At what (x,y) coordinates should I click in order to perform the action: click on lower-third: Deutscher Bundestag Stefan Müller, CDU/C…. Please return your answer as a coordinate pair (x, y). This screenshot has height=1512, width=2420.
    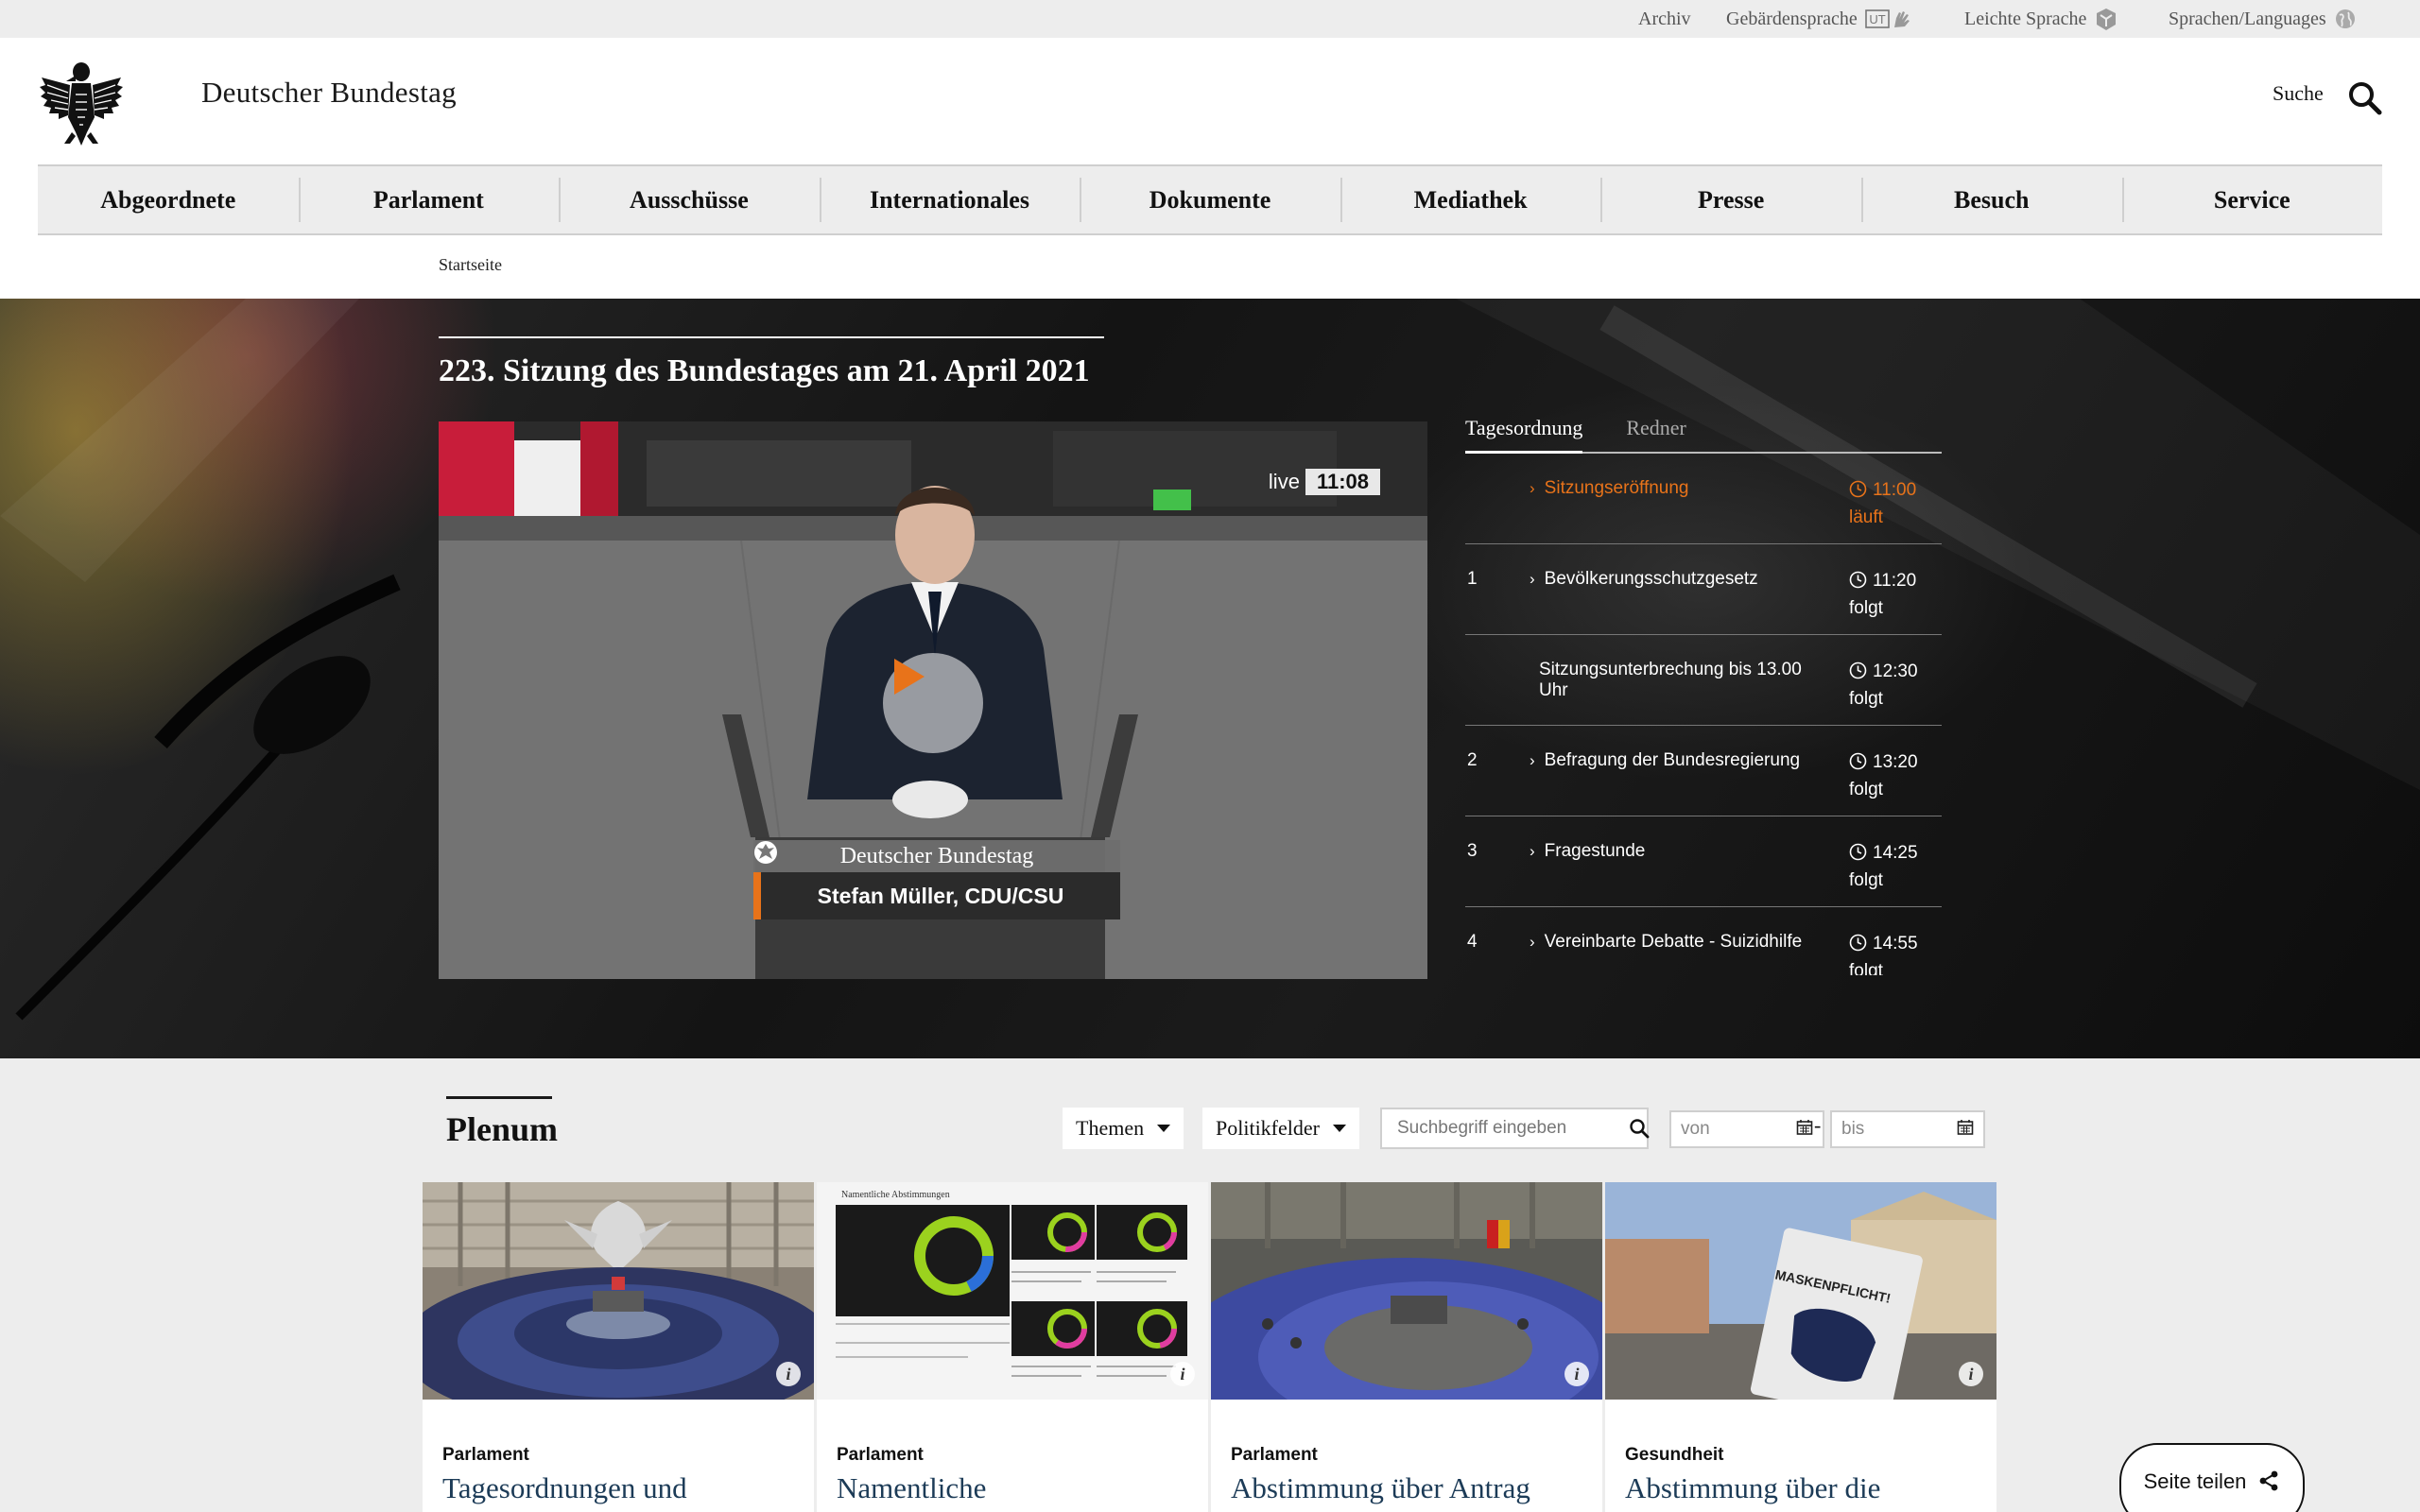
    Looking at the image, I should click on (936, 879).